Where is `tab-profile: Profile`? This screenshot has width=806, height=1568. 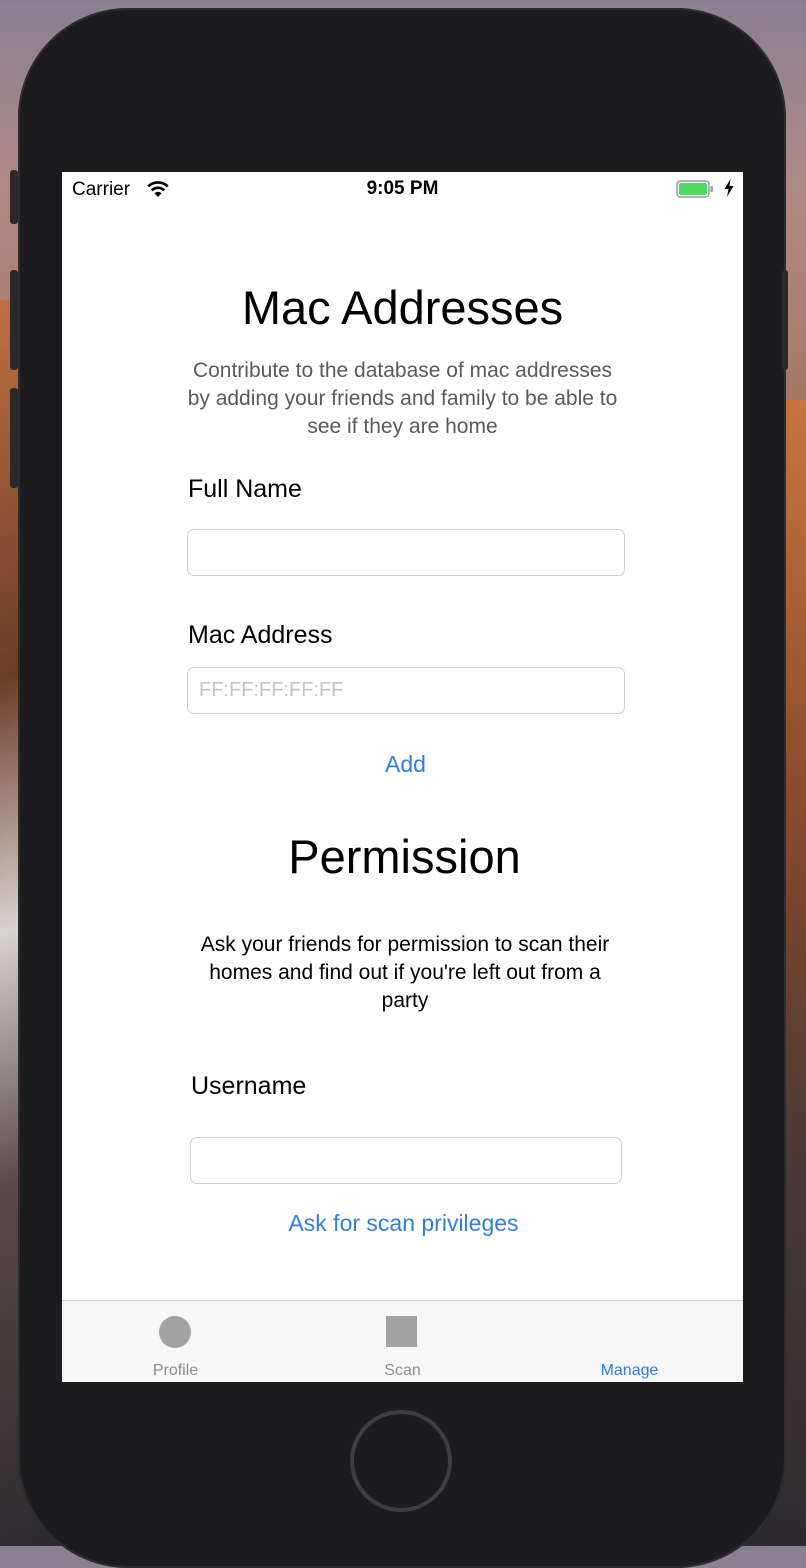
tab-profile: Profile is located at coordinates (175, 1341).